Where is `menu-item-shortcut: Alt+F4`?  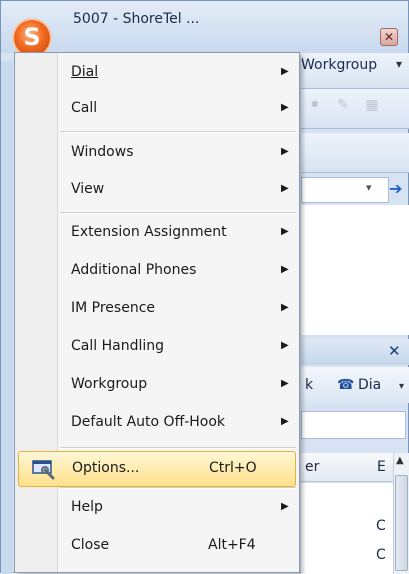
menu-item-shortcut: Alt+F4 is located at coordinates (232, 545).